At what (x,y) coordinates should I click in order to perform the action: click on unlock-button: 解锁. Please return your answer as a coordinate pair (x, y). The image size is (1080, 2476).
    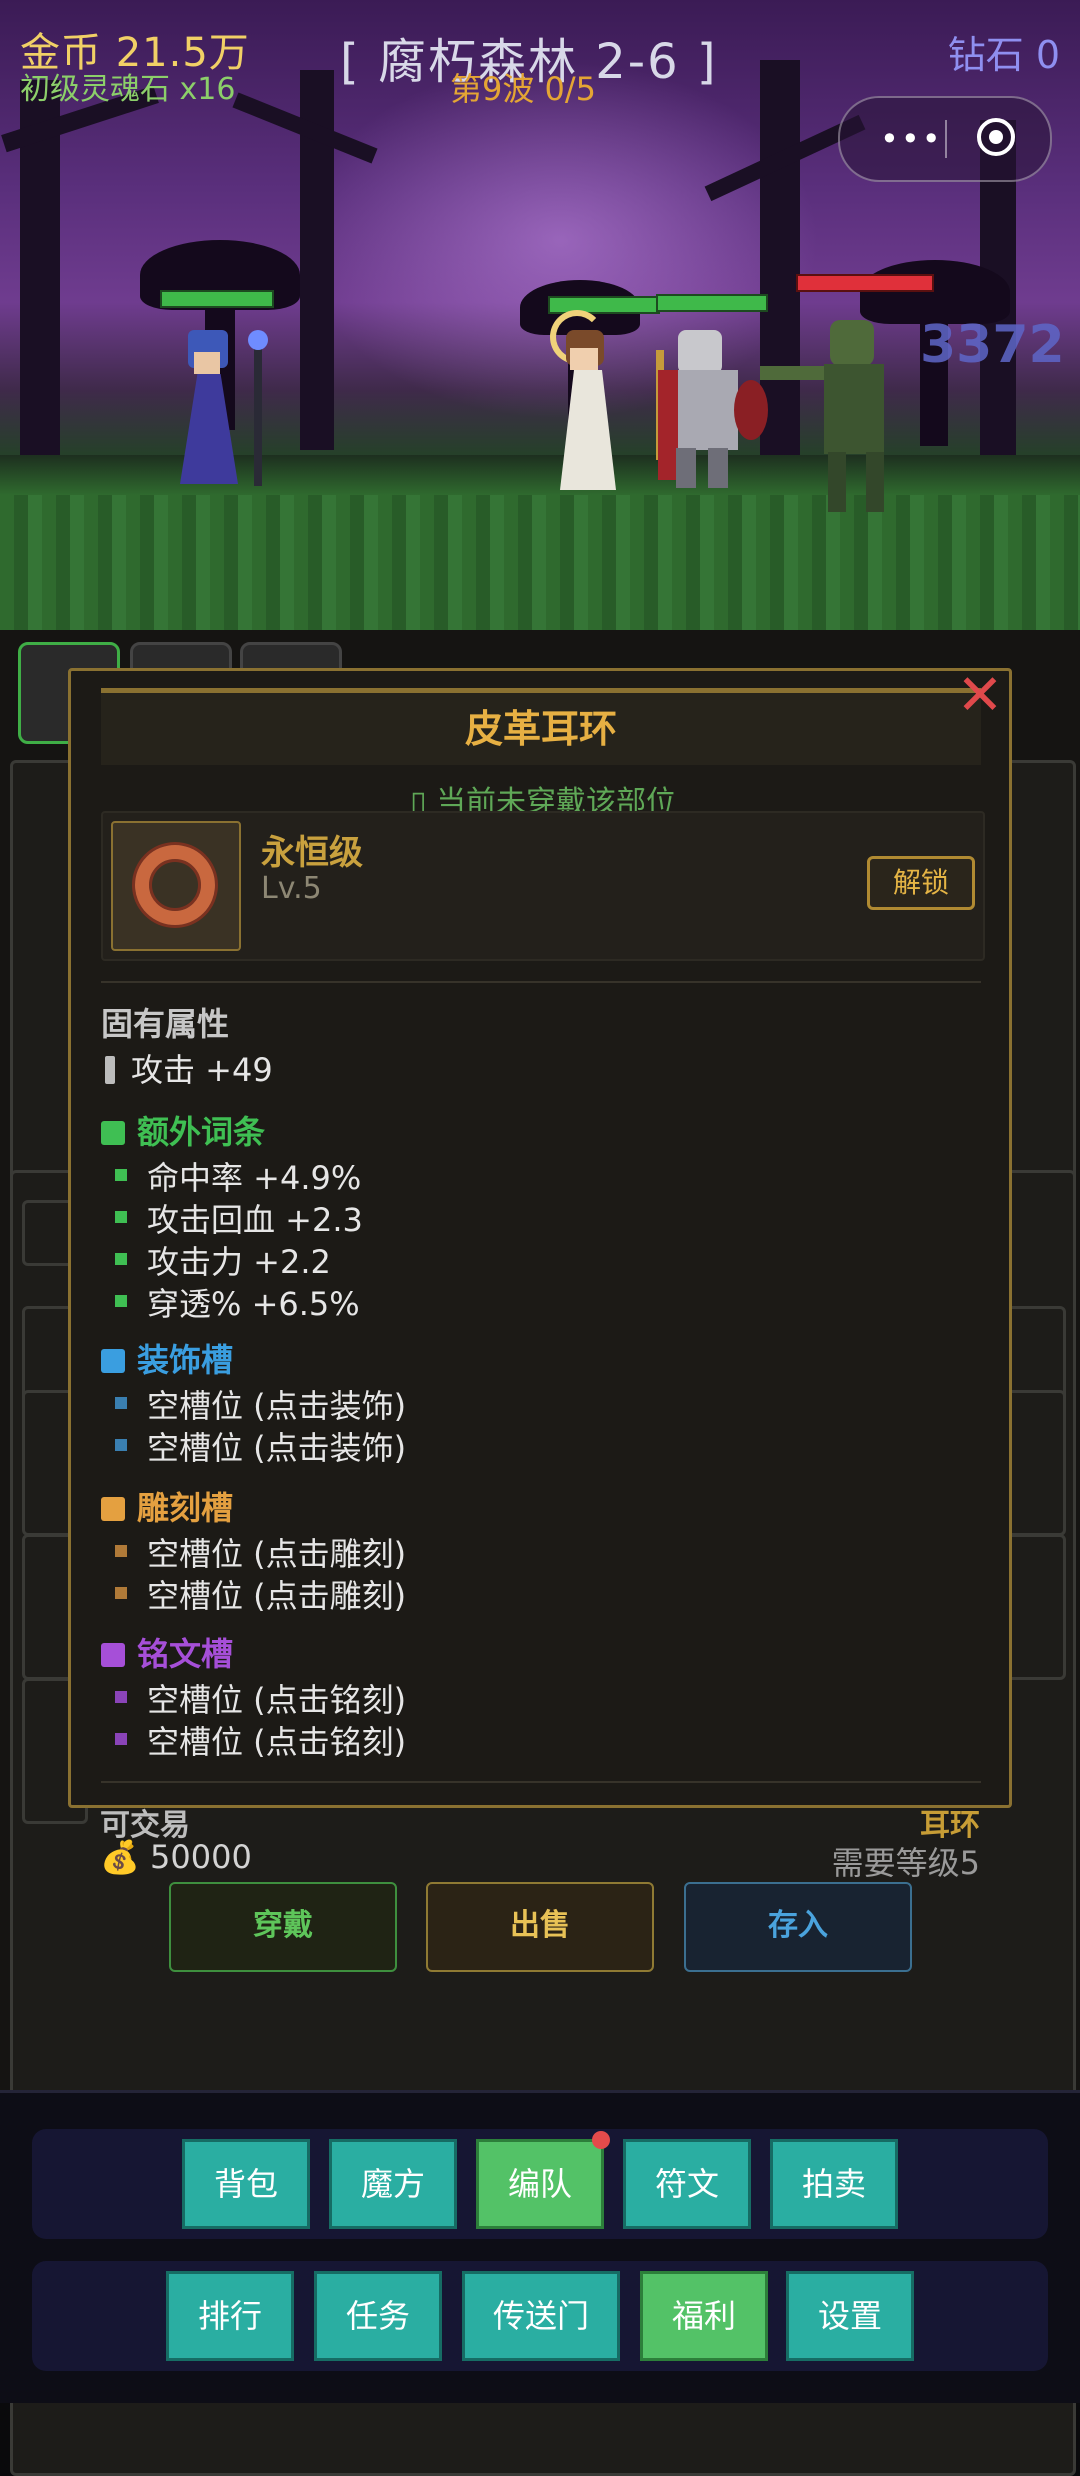
    Looking at the image, I should click on (921, 883).